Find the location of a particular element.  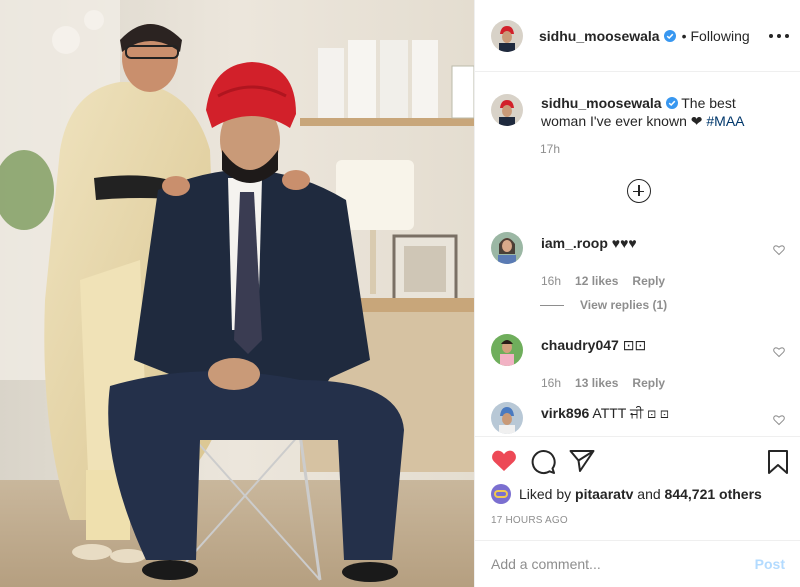

save-bookmark-icon is located at coordinates (778, 462).